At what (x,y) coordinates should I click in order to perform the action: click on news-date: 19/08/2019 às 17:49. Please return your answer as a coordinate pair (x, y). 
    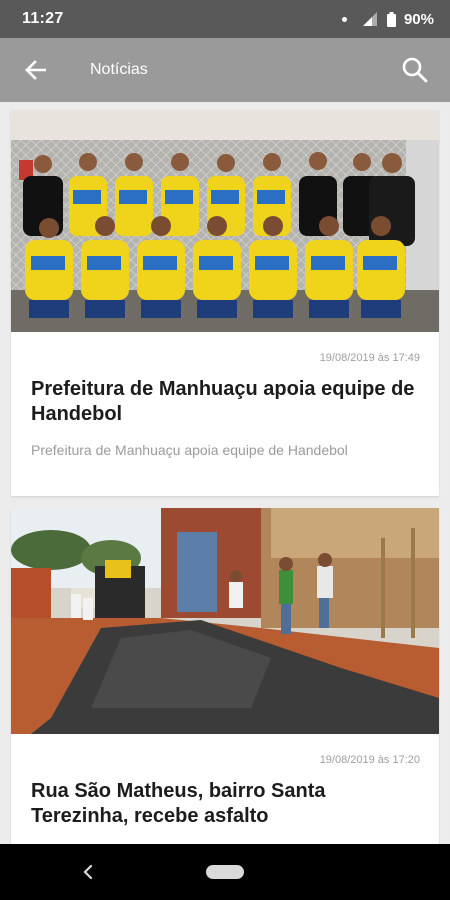
    Looking at the image, I should click on (369, 358).